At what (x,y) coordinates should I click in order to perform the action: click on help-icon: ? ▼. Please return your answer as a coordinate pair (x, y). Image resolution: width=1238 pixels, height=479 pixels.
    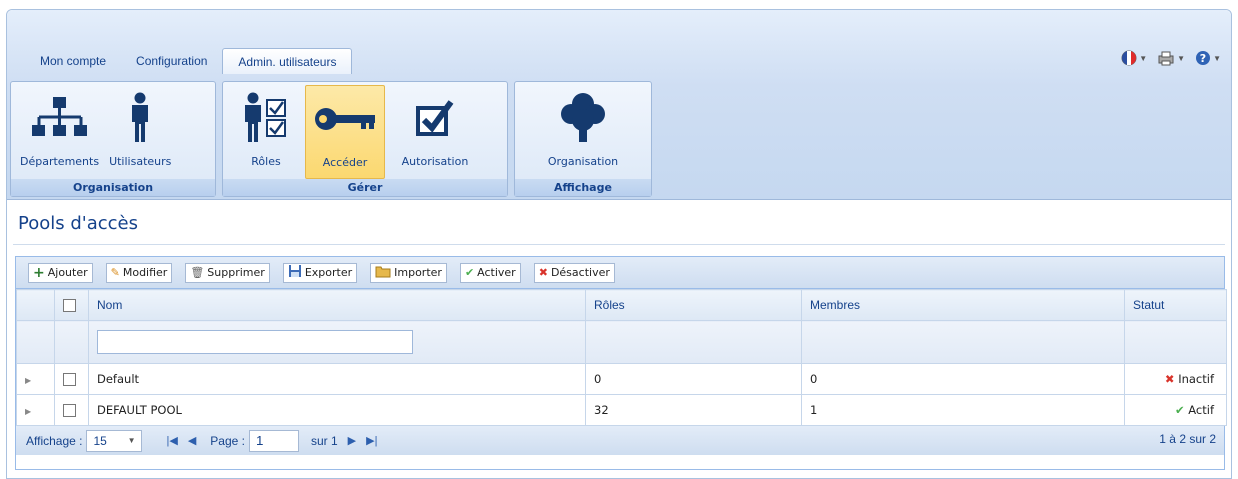
    Looking at the image, I should click on (1208, 58).